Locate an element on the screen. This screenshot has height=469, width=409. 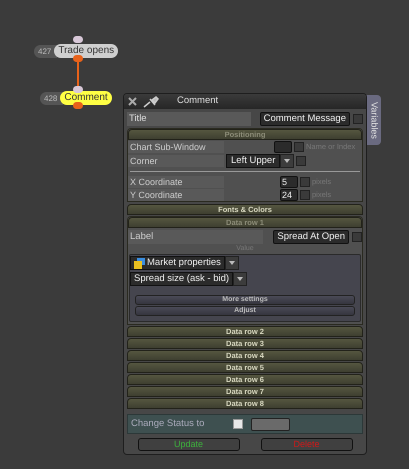
pin-icon is located at coordinates (151, 102).